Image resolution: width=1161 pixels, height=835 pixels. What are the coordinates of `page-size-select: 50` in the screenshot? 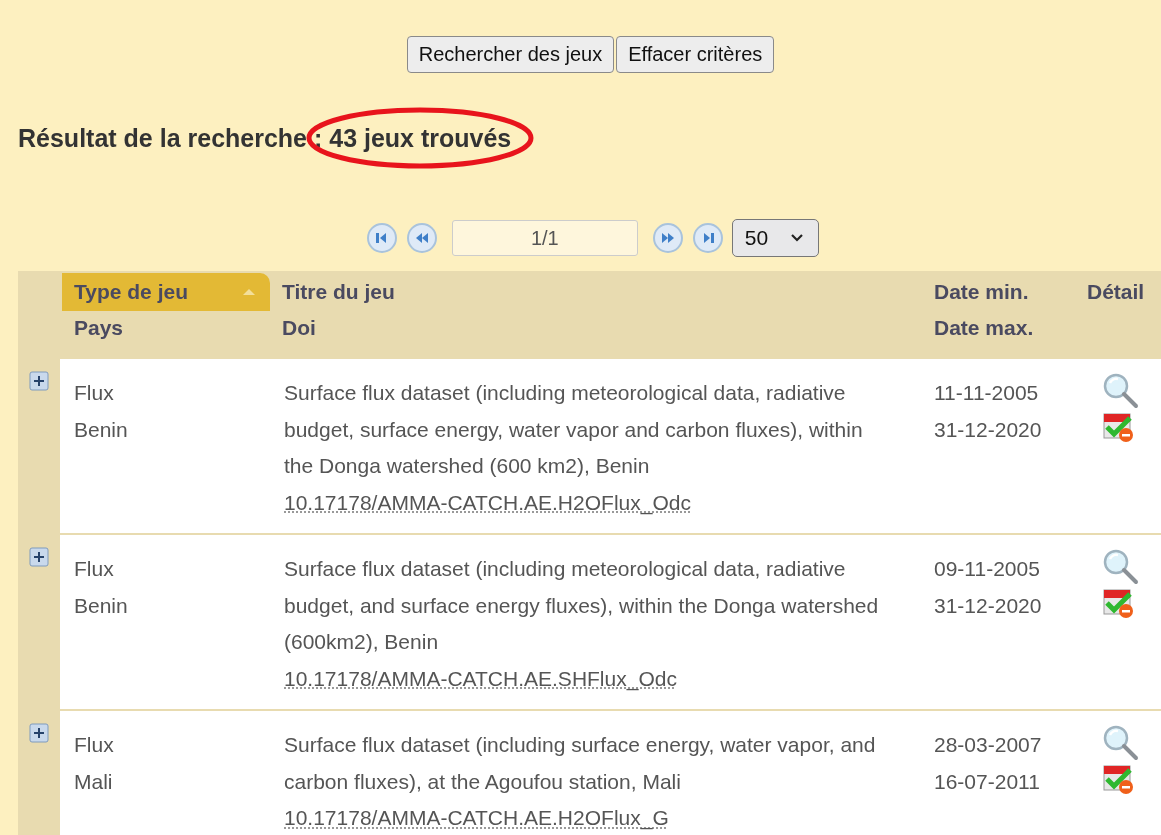 It's located at (775, 238).